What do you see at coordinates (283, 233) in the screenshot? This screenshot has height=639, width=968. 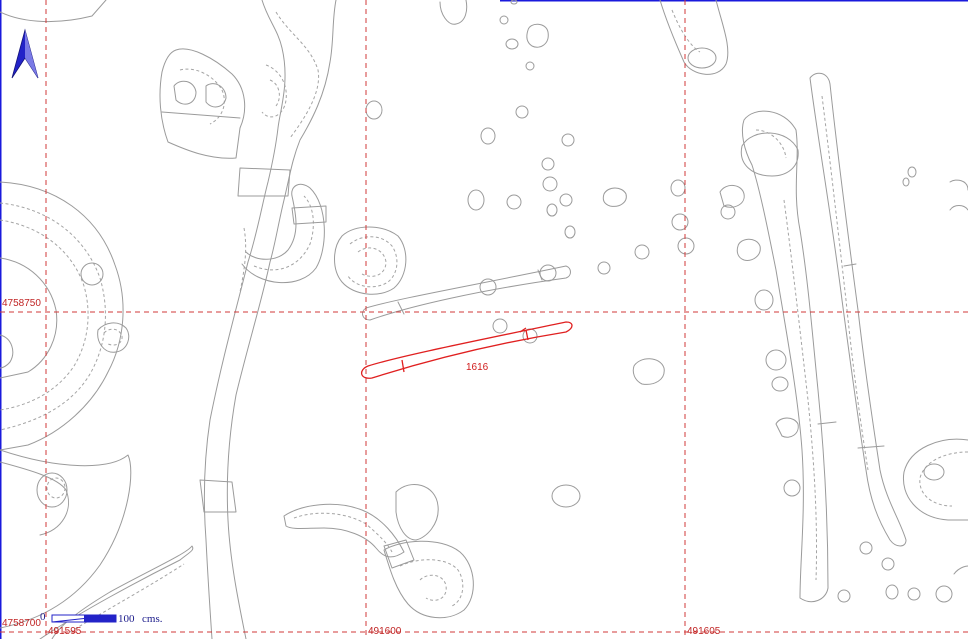 I see `hook-feature` at bounding box center [283, 233].